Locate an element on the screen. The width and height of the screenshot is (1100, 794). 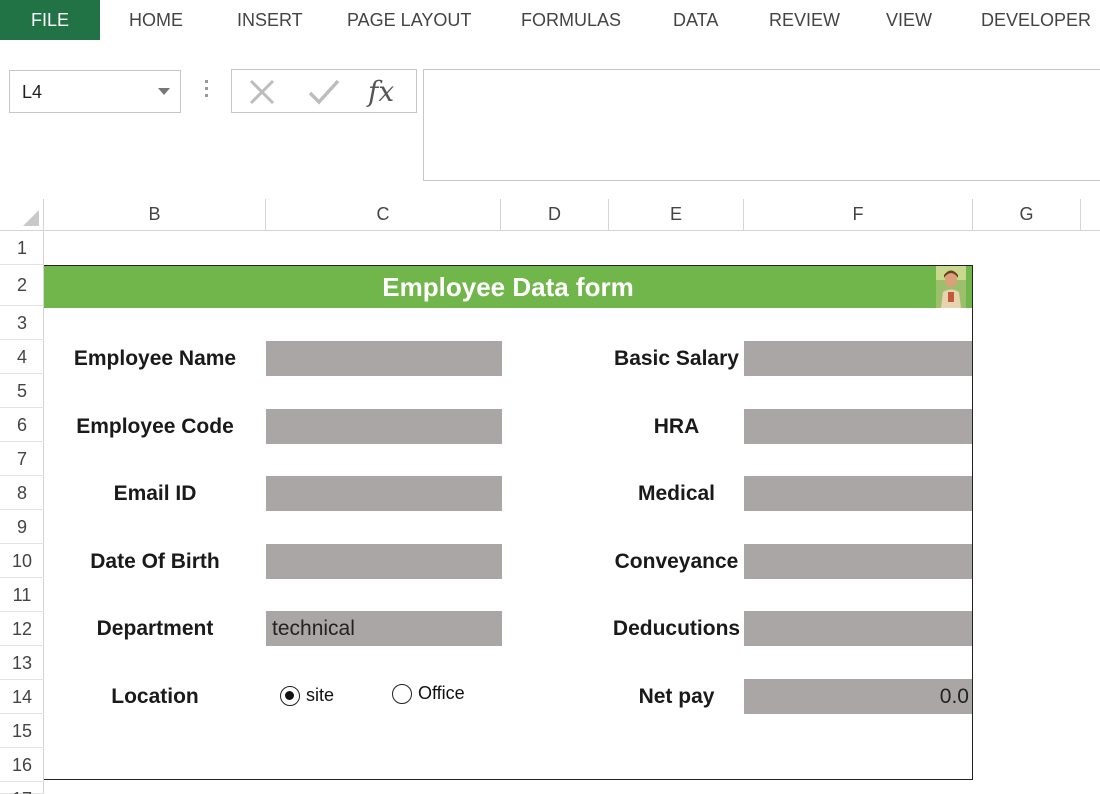
radio-label-site: site is located at coordinates (320, 695).